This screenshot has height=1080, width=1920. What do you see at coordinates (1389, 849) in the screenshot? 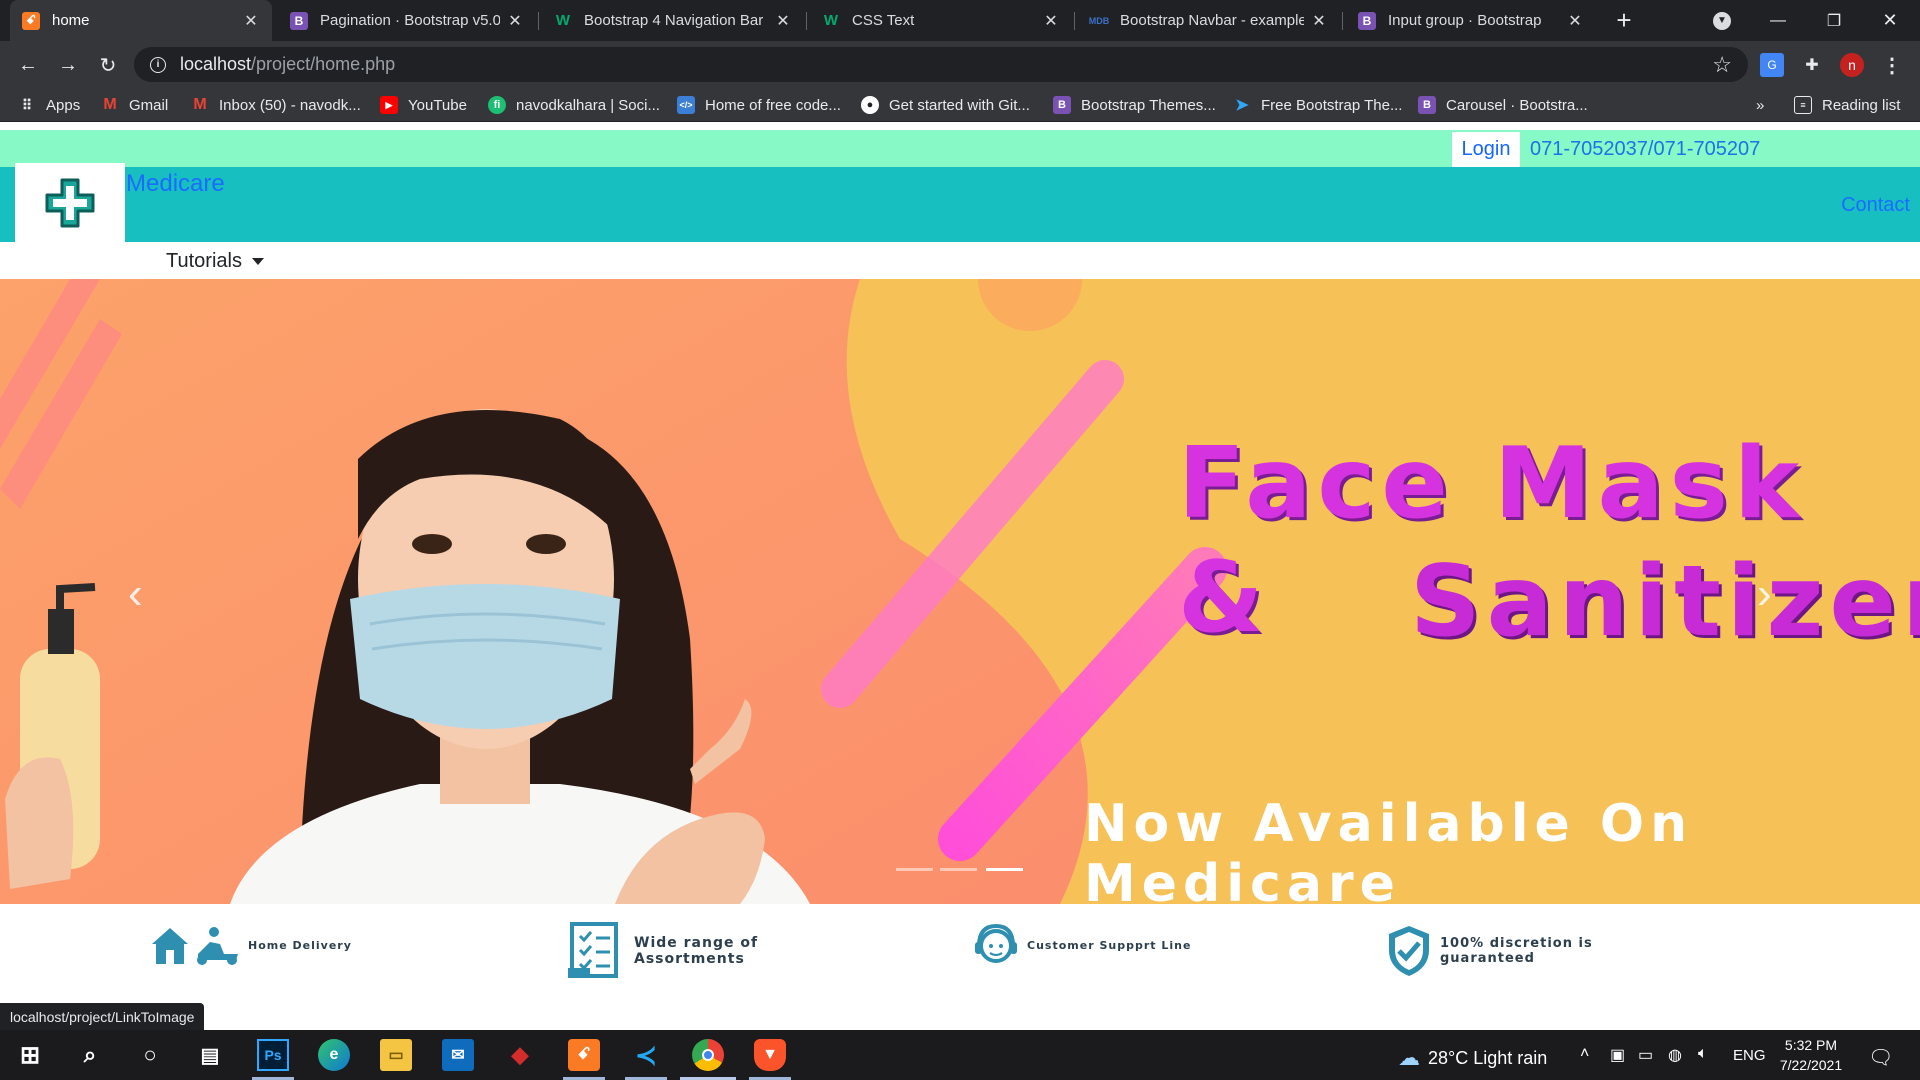
I see `hero-subheadline: Now Available On Medicare` at bounding box center [1389, 849].